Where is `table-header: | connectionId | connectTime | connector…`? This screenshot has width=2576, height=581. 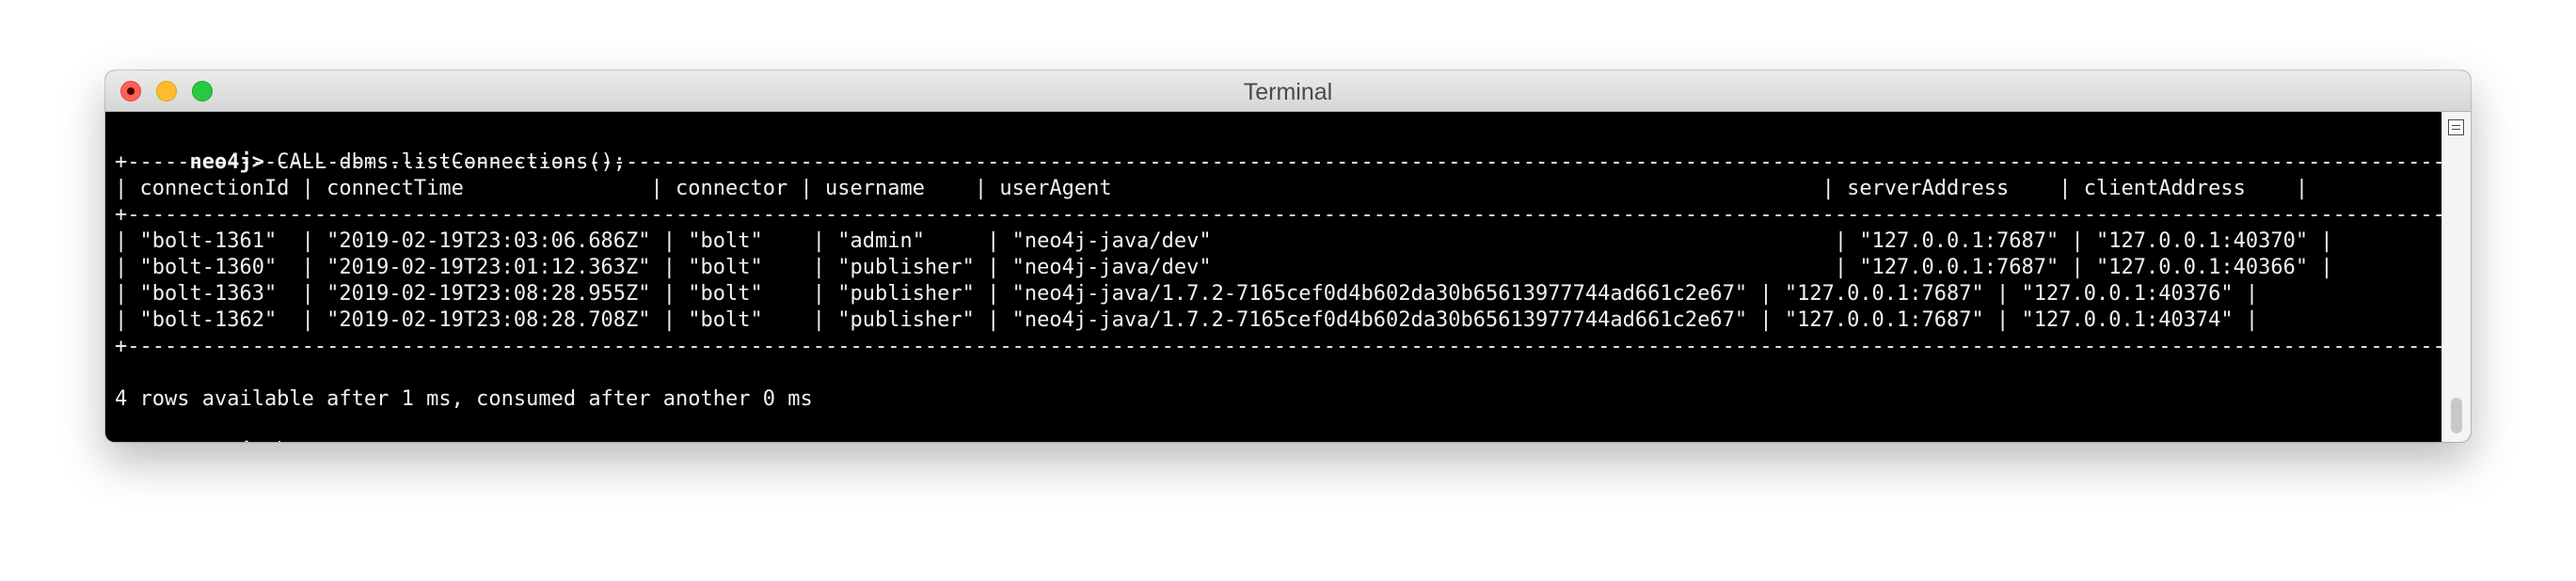
table-header: | connectionId | connectTime | connector… is located at coordinates (1212, 189).